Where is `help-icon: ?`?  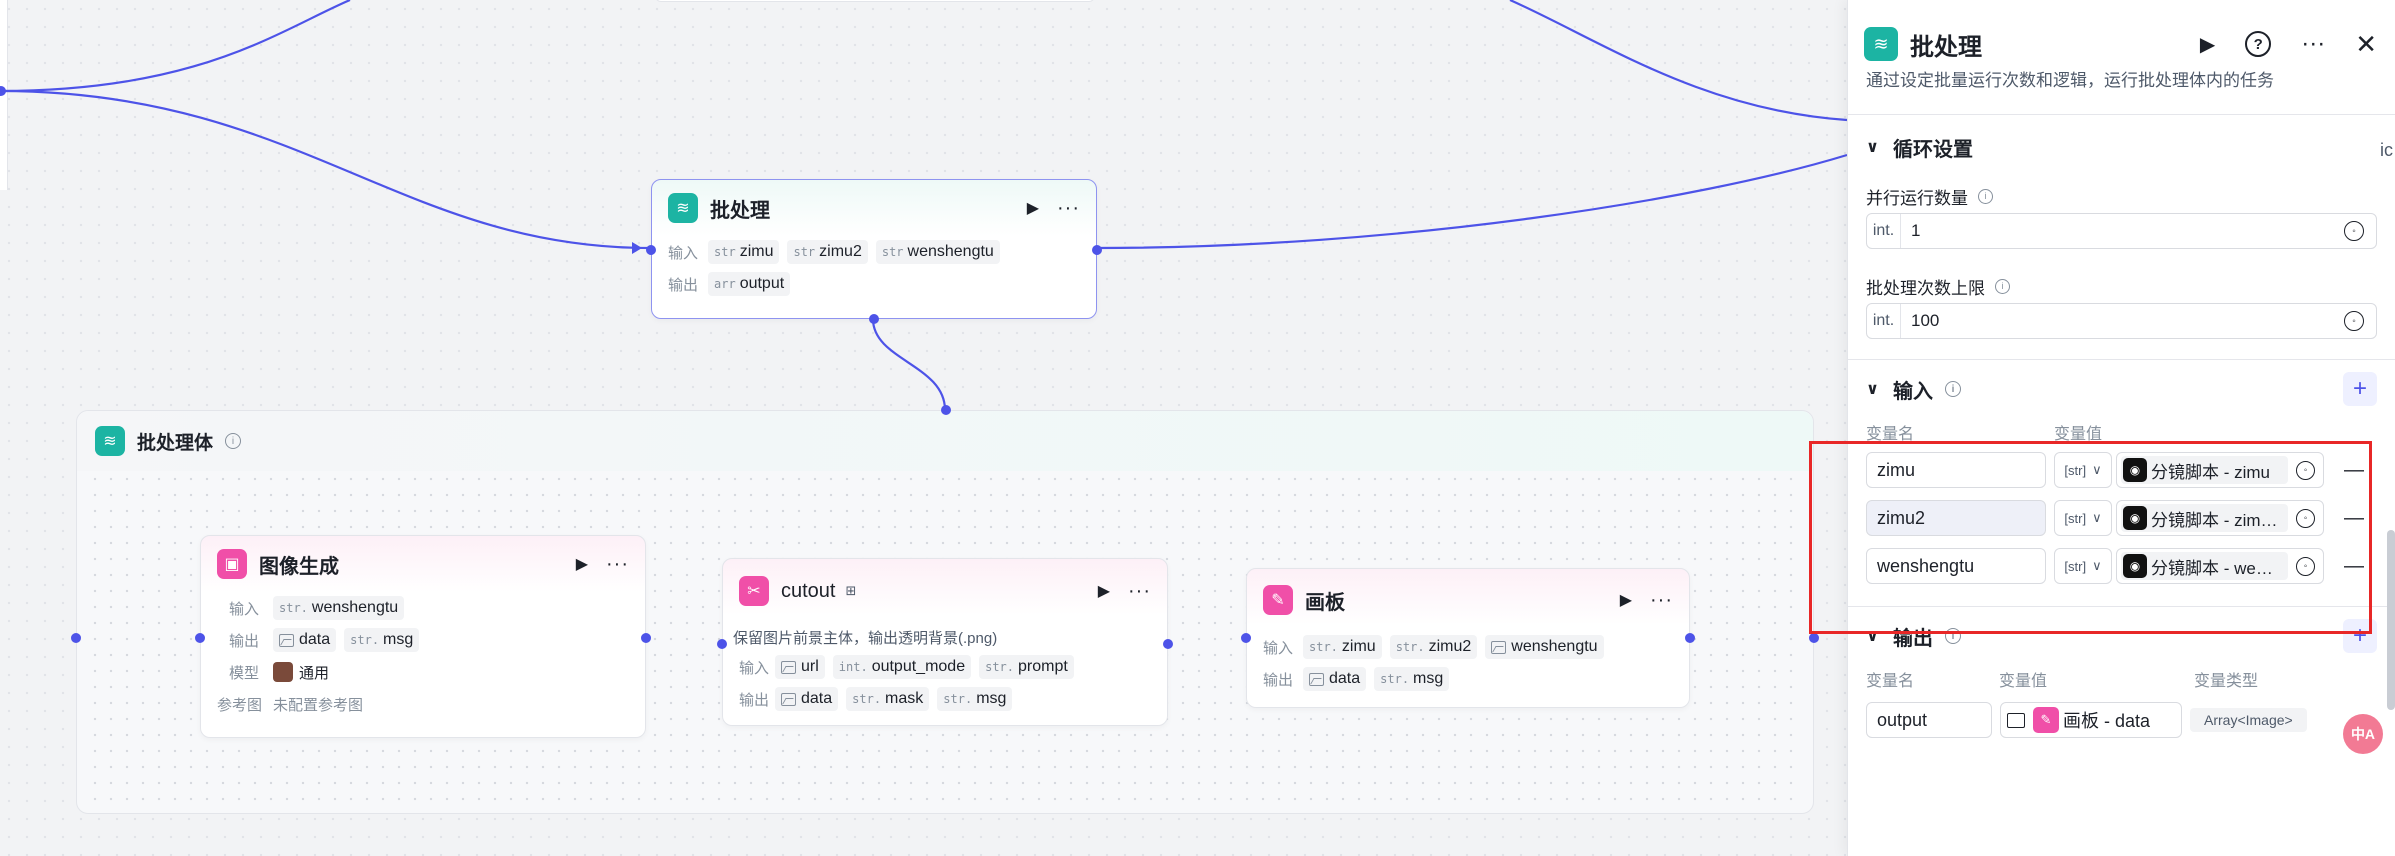 help-icon: ? is located at coordinates (2258, 44).